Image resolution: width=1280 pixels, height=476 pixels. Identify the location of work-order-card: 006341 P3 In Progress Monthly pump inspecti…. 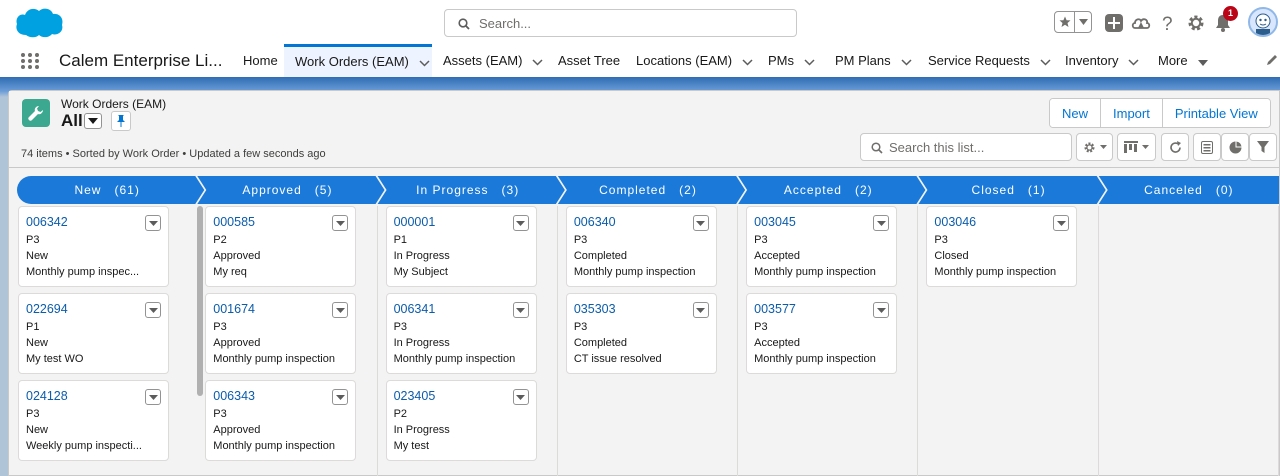
(461, 333).